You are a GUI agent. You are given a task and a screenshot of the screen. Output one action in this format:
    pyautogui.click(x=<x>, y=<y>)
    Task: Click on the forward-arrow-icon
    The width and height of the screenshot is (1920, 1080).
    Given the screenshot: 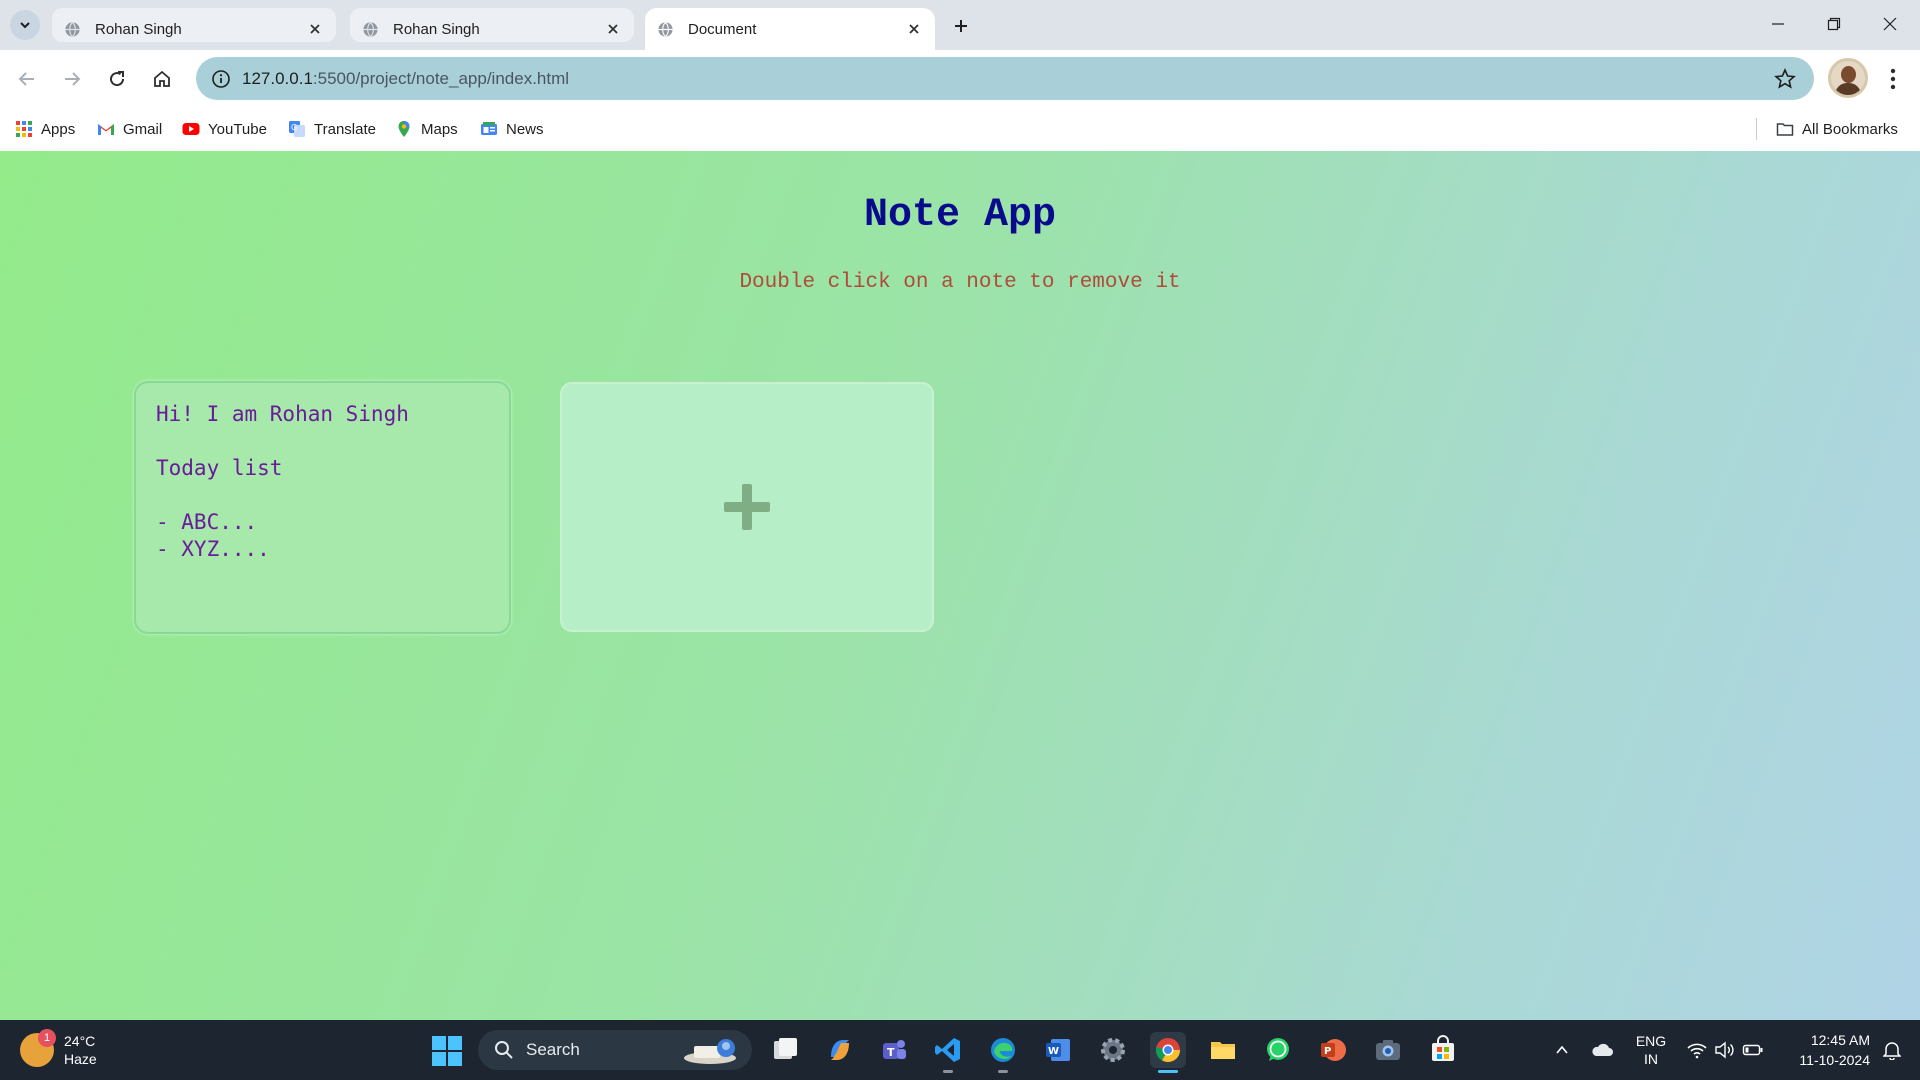 What is the action you would take?
    pyautogui.click(x=73, y=79)
    